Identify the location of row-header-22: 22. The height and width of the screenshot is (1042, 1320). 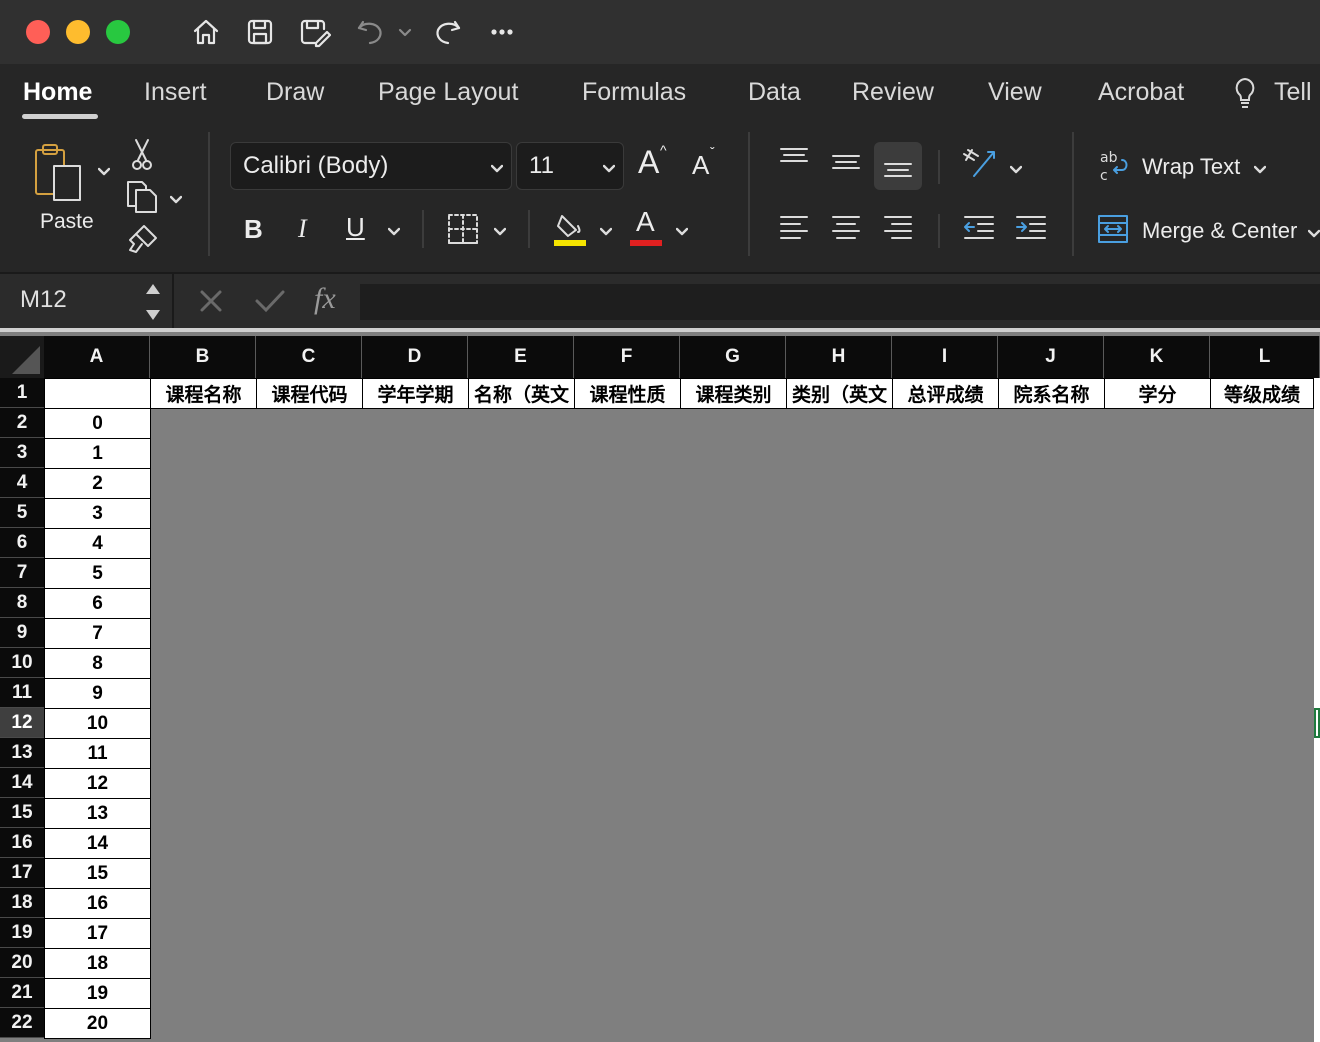
(22, 1023).